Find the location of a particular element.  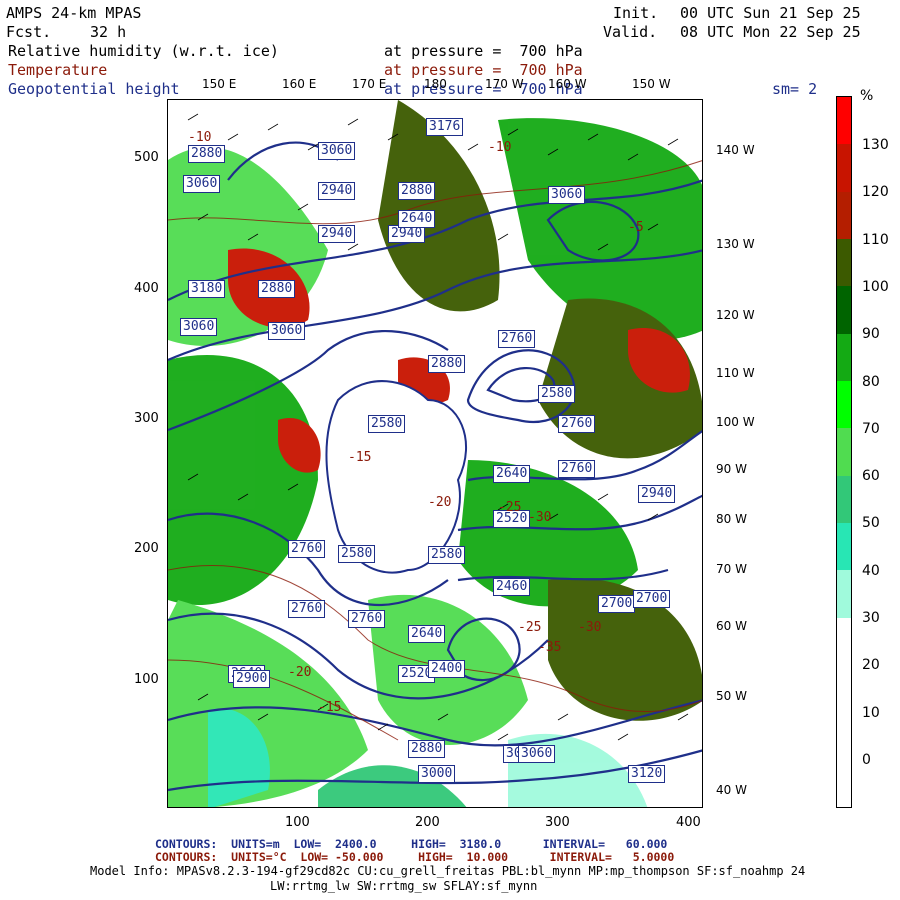

forecast-hour: 32 h is located at coordinates (108, 32).